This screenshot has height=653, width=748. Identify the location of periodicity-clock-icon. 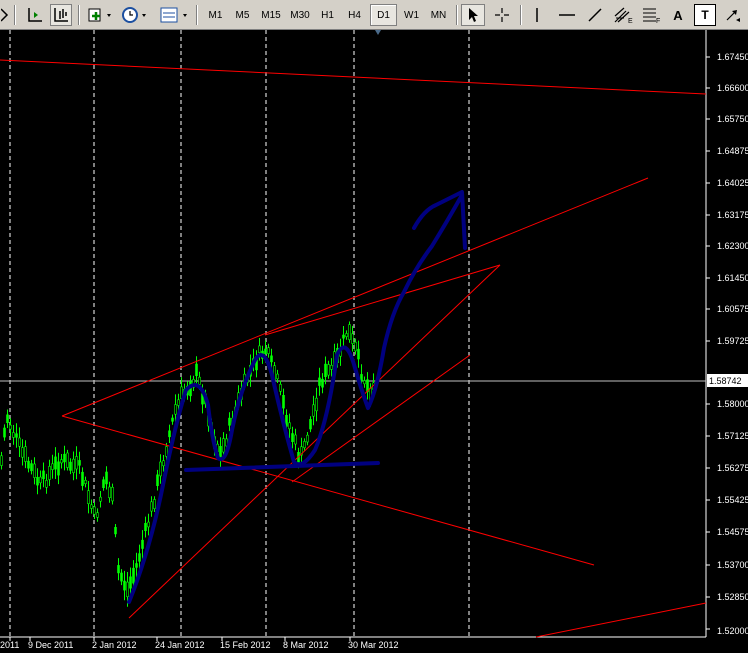
(136, 15).